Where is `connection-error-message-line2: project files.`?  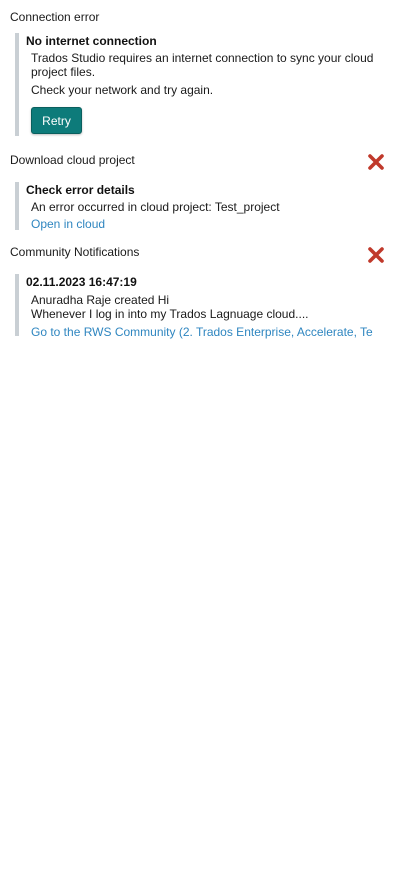 connection-error-message-line2: project files. is located at coordinates (63, 72).